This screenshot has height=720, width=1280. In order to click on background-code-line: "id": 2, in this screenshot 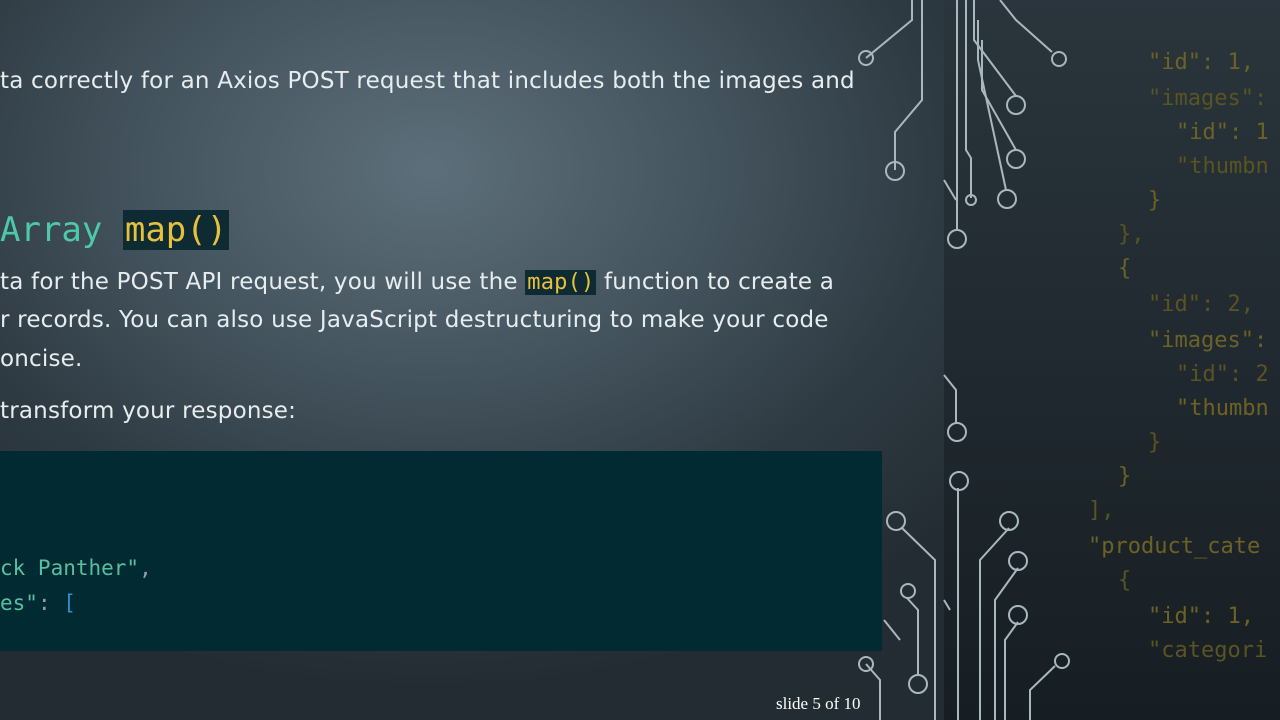, I will do `click(1201, 304)`.